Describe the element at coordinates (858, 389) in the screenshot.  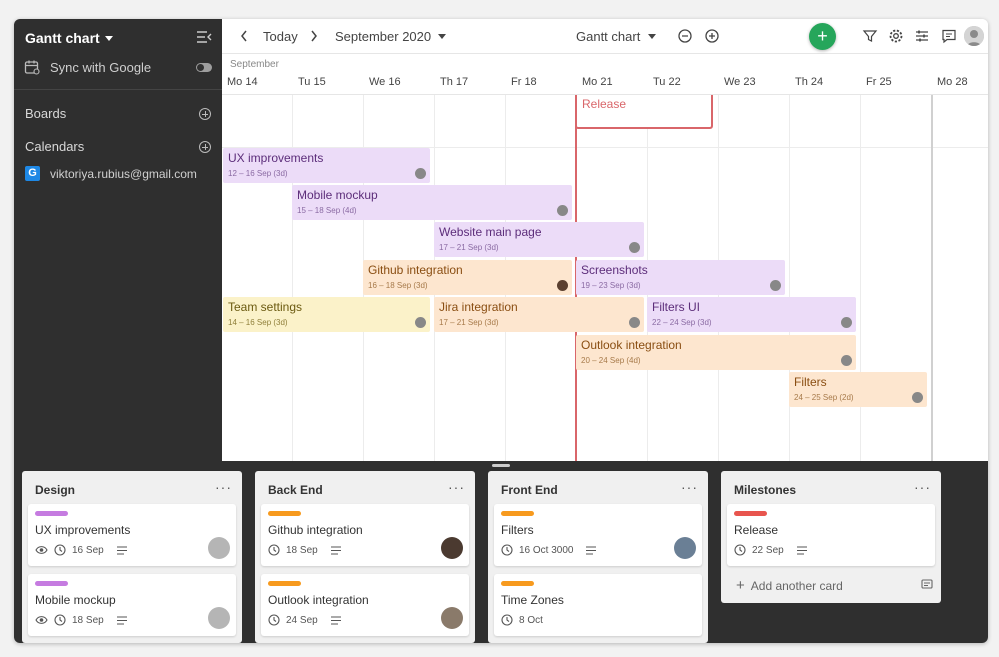
I see `task-bar: Filters 24 – 25 Sep (2d)` at that location.